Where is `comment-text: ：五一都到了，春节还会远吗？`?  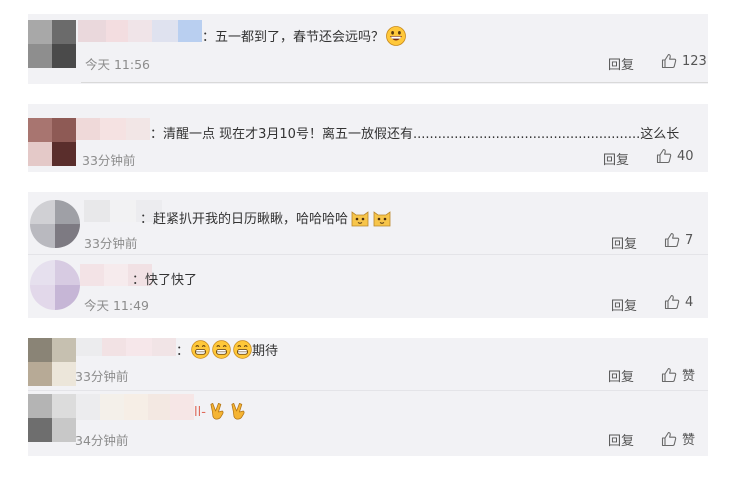 comment-text: ：五一都到了，春节还会远吗？ is located at coordinates (304, 36).